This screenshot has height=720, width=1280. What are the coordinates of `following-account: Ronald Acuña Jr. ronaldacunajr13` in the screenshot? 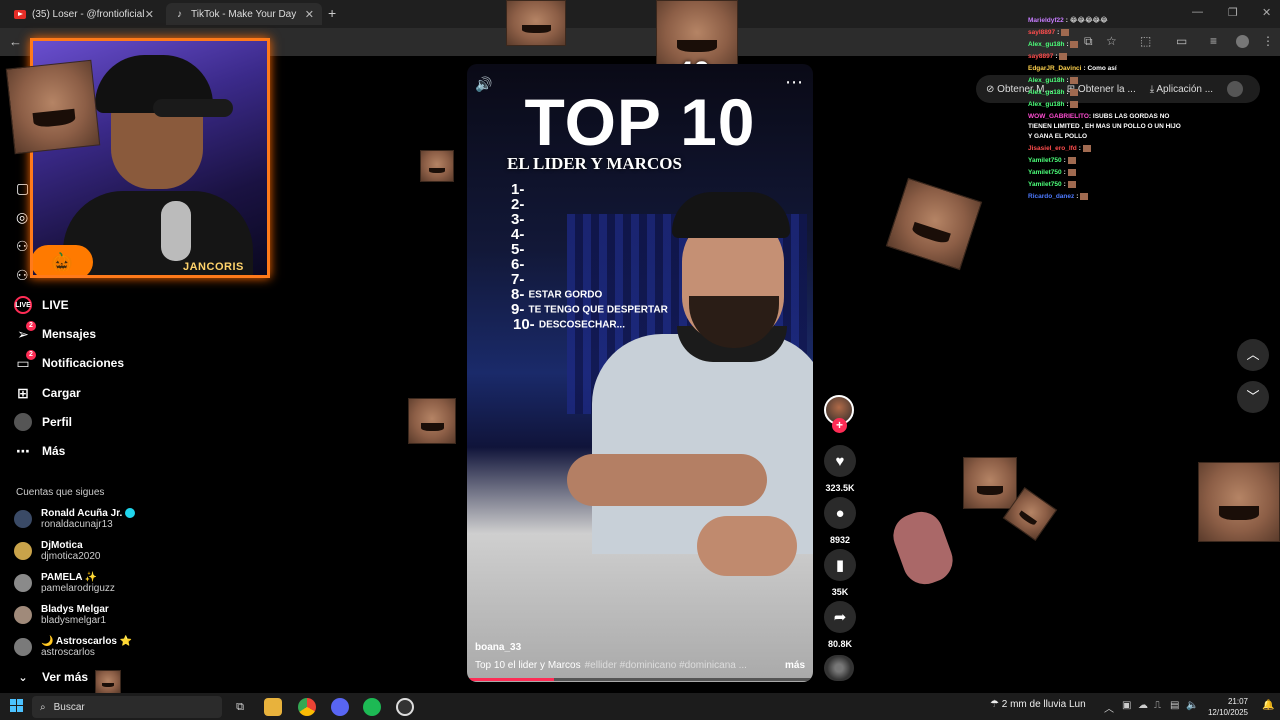 It's located at (75, 519).